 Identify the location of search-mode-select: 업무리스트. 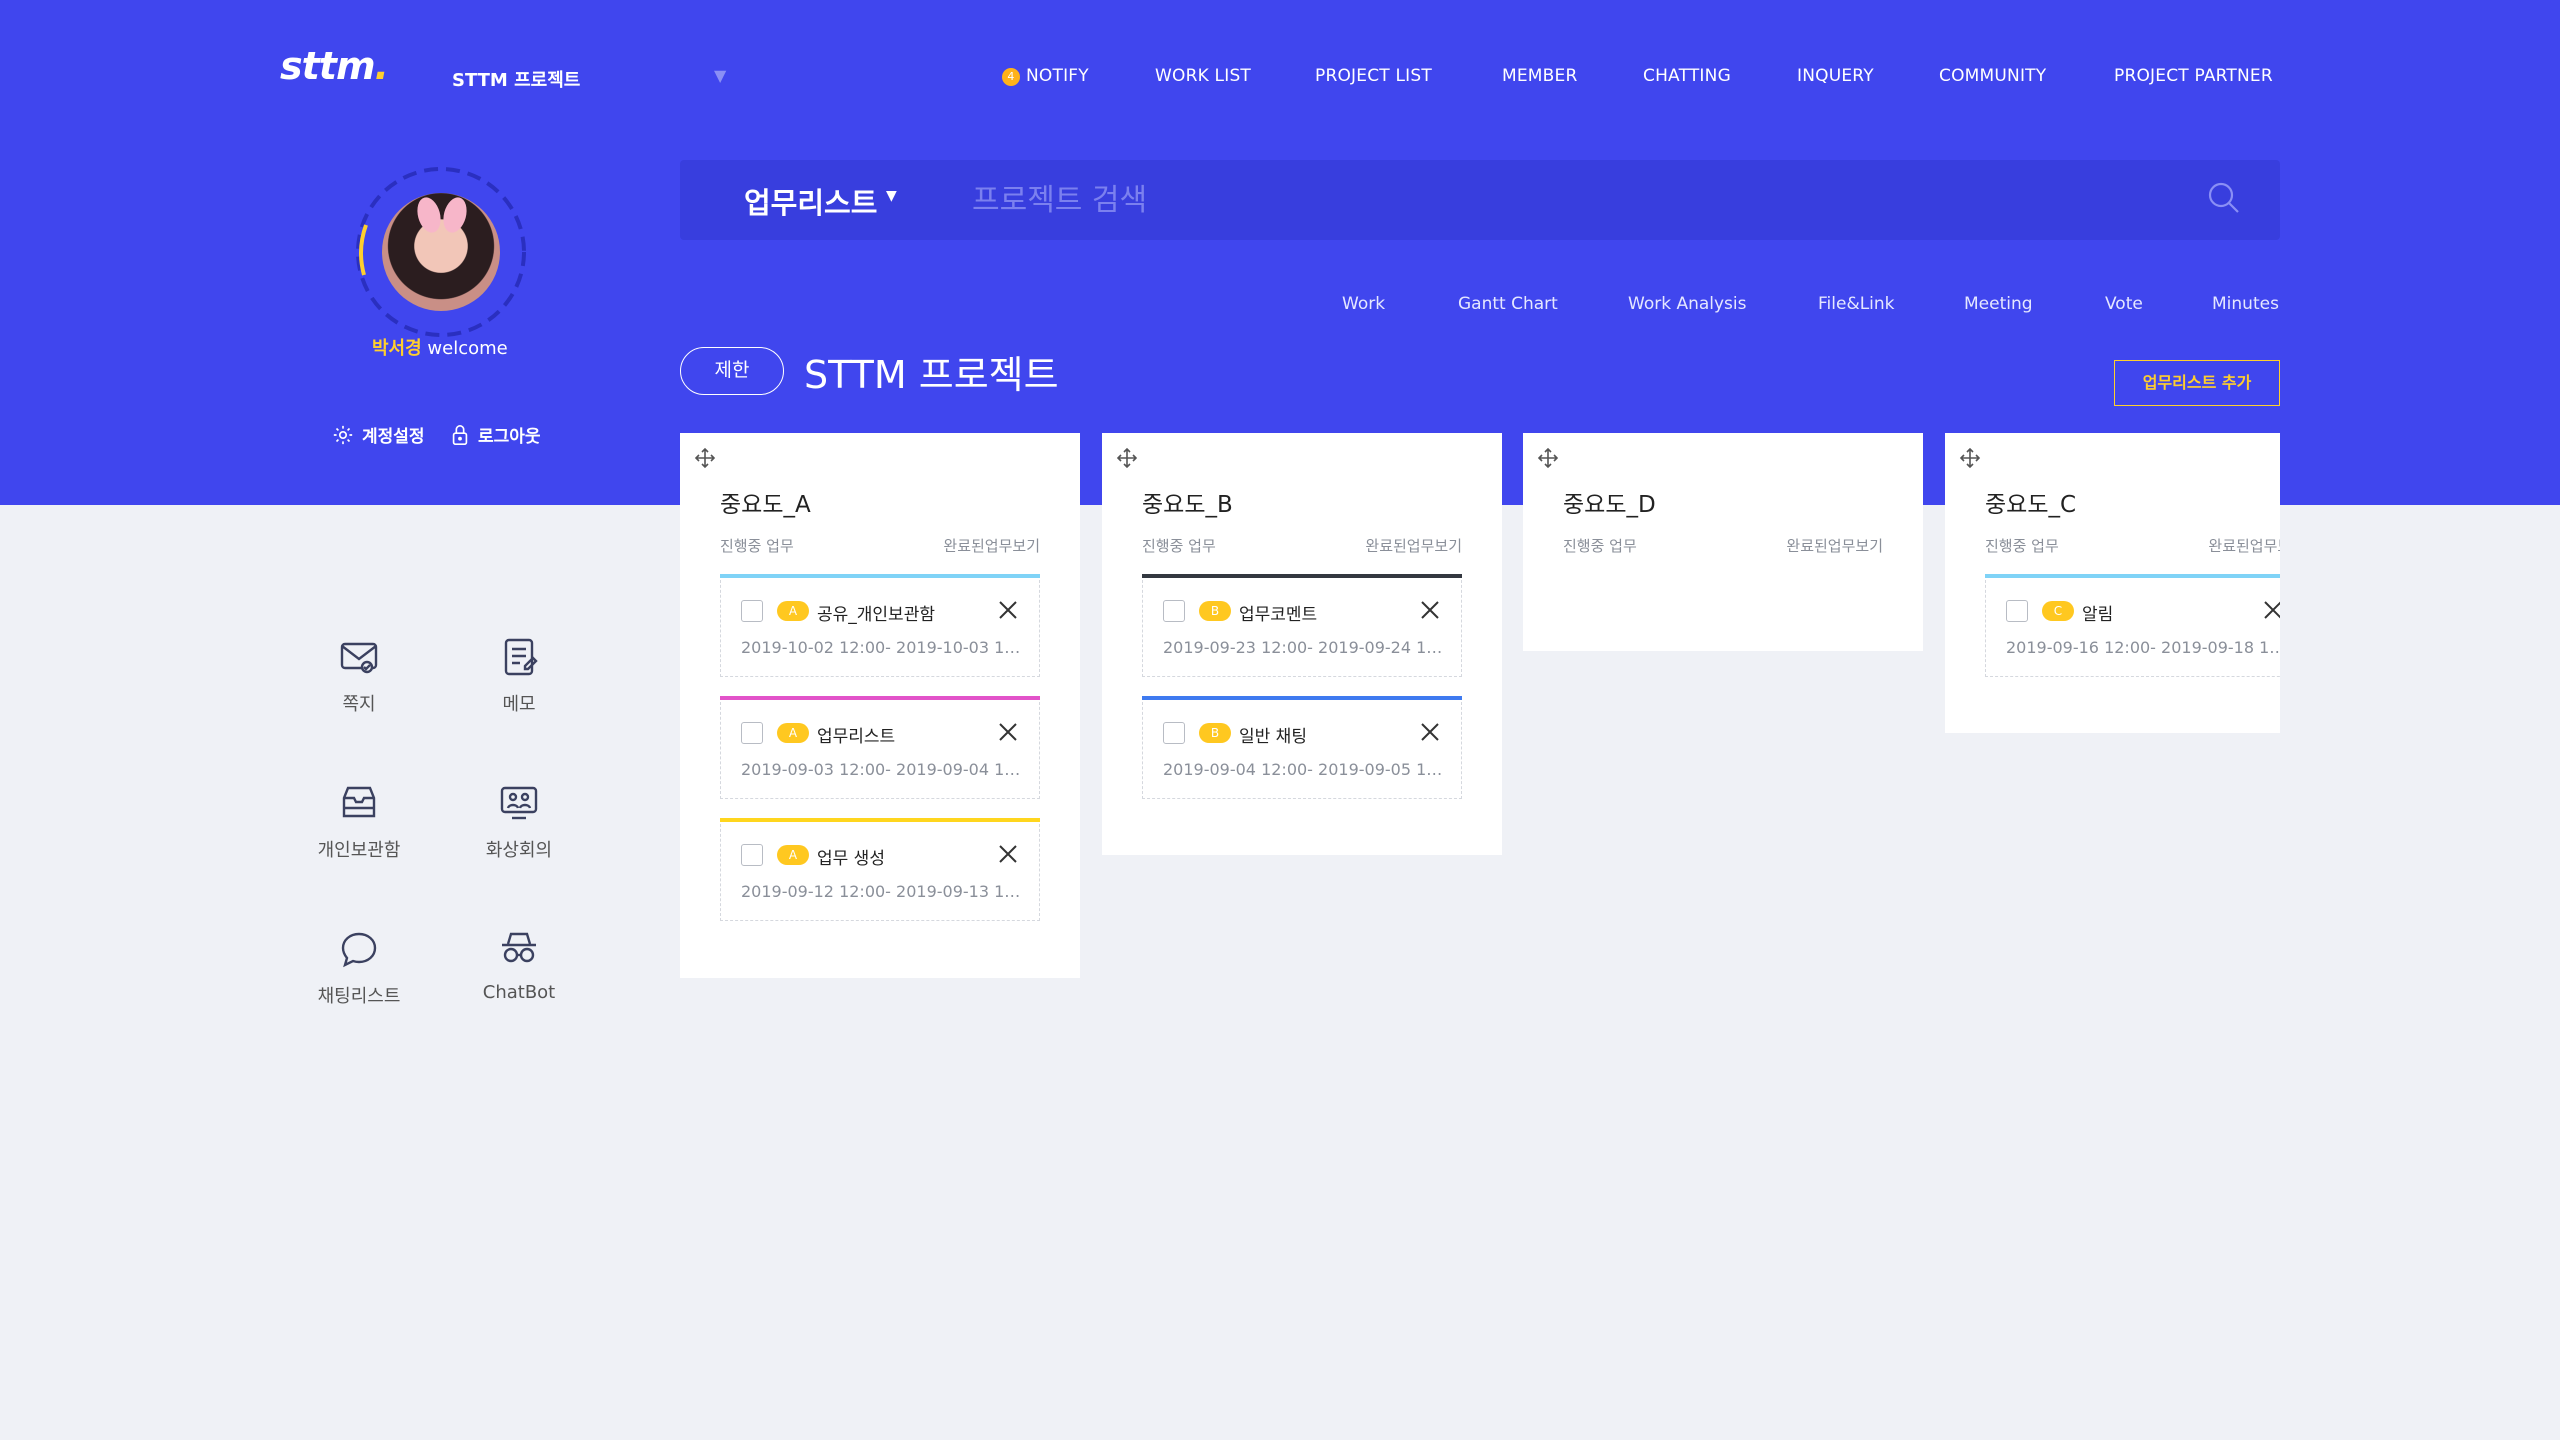
(810, 201).